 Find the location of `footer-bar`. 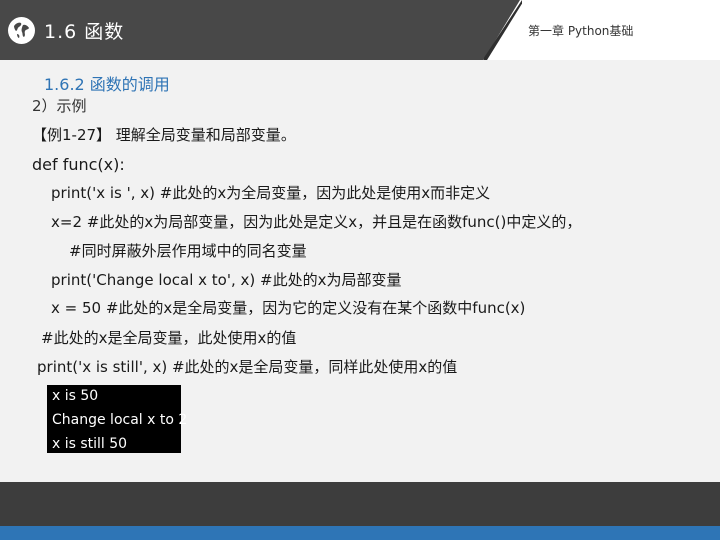

footer-bar is located at coordinates (360, 504).